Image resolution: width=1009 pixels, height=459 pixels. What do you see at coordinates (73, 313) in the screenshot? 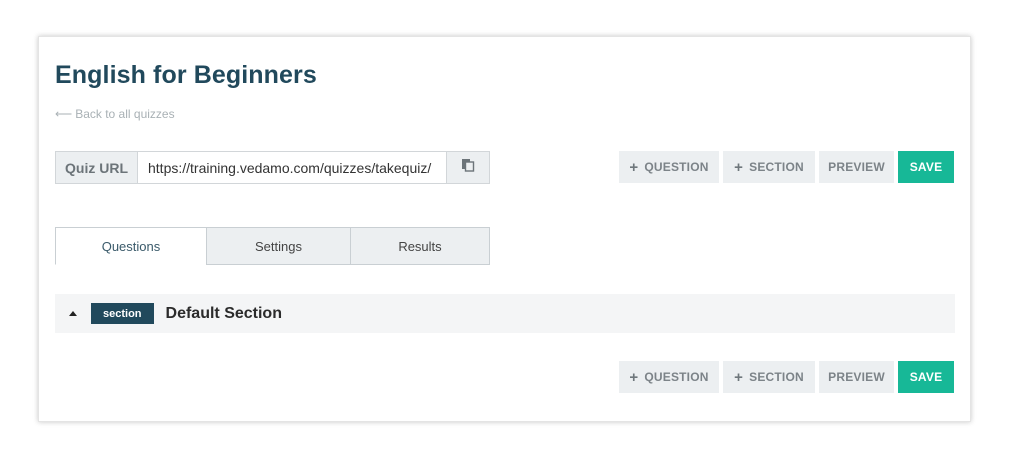
I see `caret-up-icon` at bounding box center [73, 313].